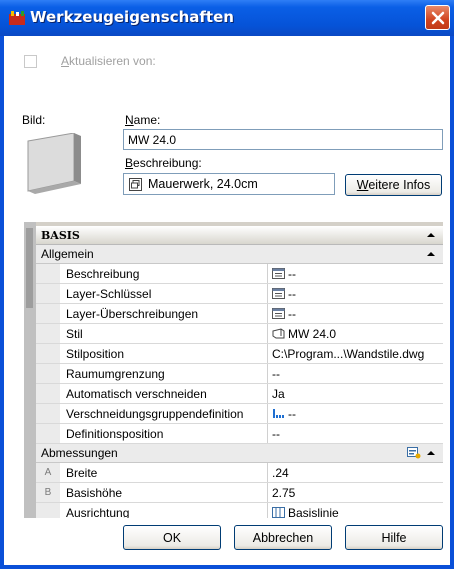  What do you see at coordinates (164, 433) in the screenshot?
I see `property-key: Definitionsposition` at bounding box center [164, 433].